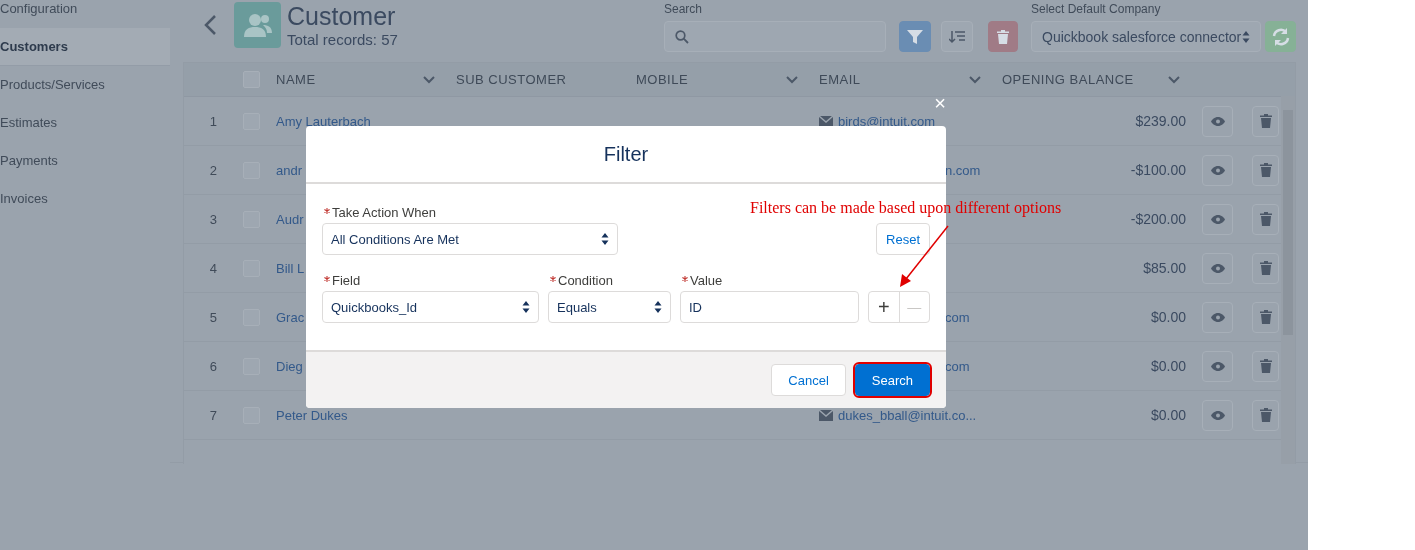  Describe the element at coordinates (85, 47) in the screenshot. I see `sidebar-item: Customers` at that location.